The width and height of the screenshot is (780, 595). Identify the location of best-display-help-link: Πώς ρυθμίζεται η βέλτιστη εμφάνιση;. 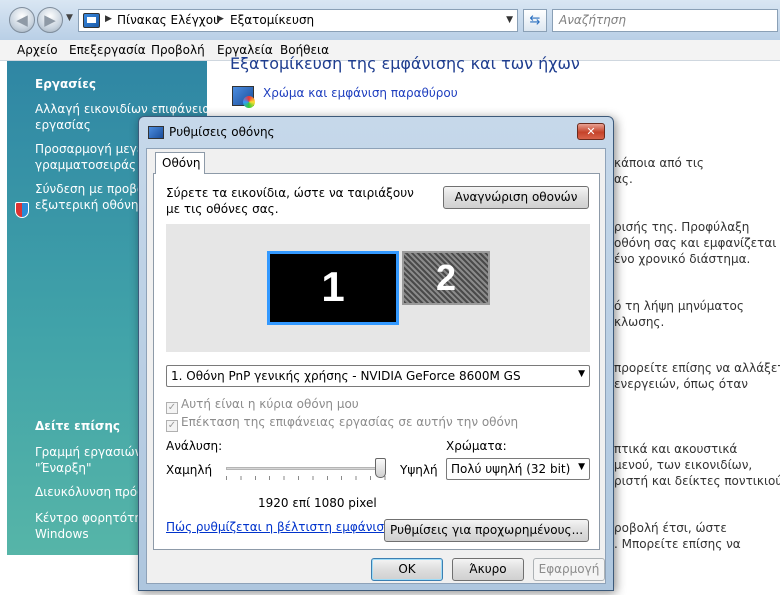
(281, 527).